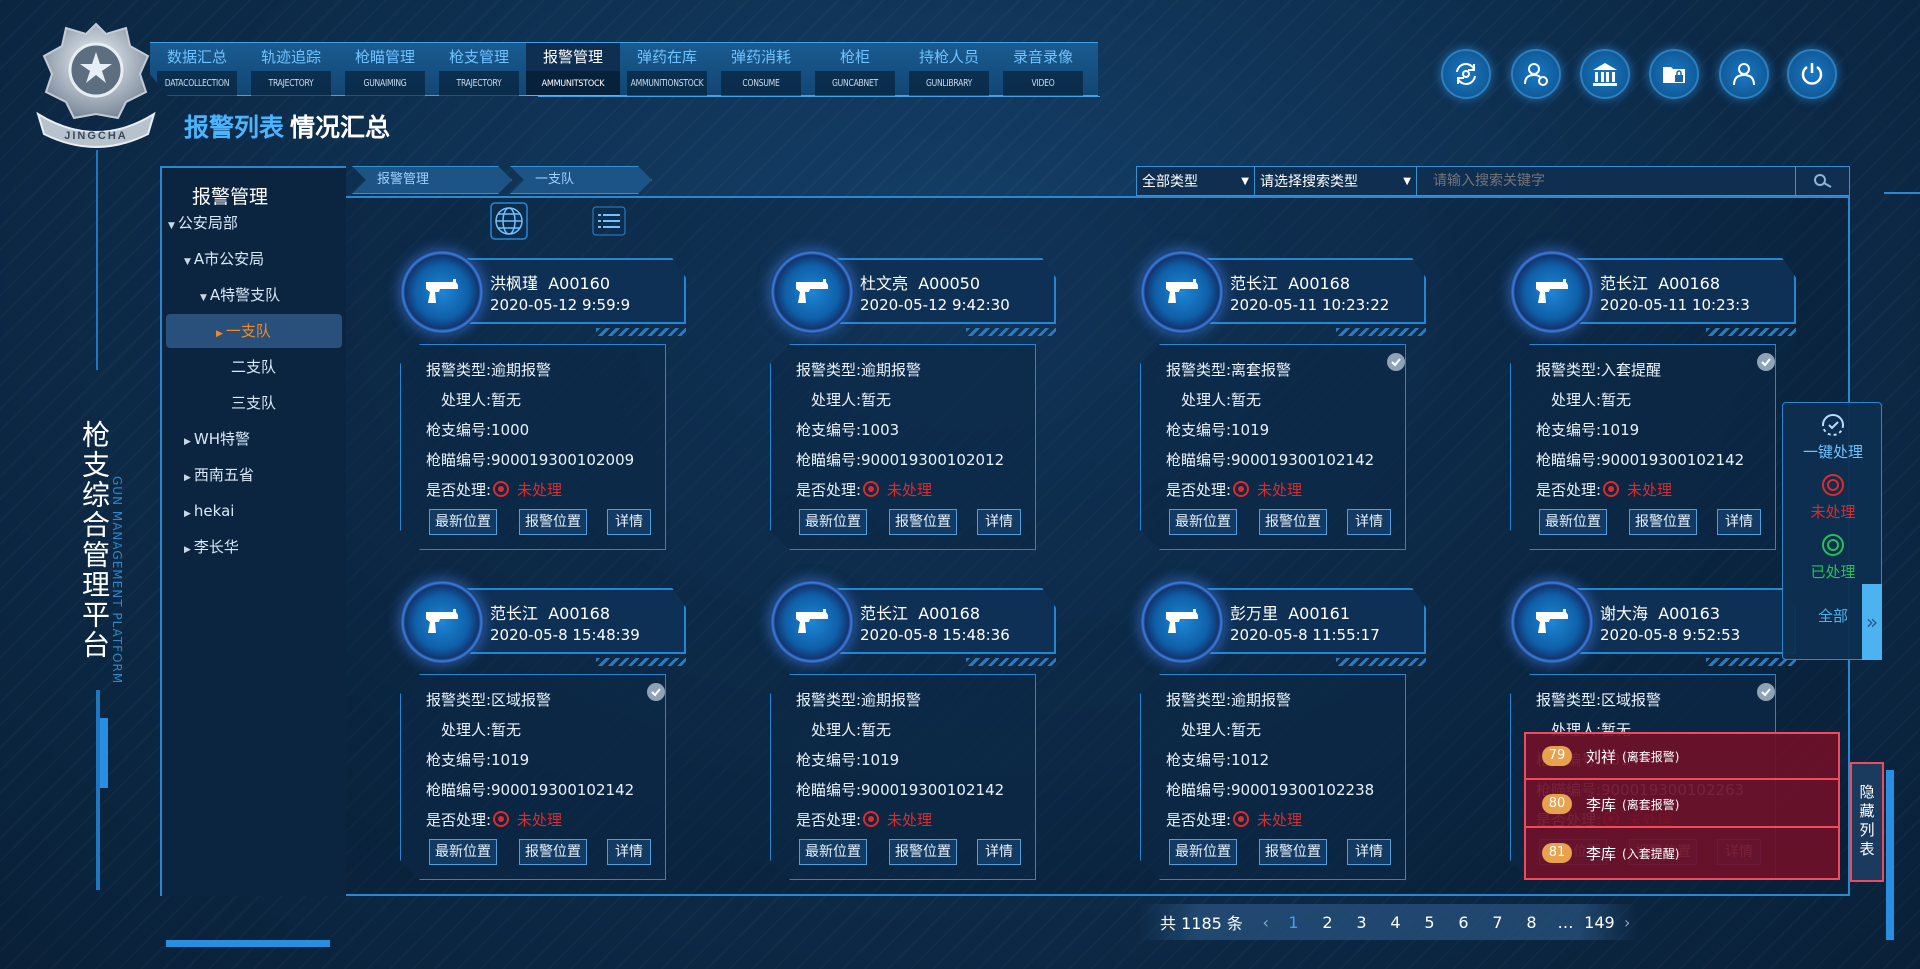  What do you see at coordinates (117, 580) in the screenshot?
I see `platform-subtitle: GUN MANAGEMENT PLATFORM` at bounding box center [117, 580].